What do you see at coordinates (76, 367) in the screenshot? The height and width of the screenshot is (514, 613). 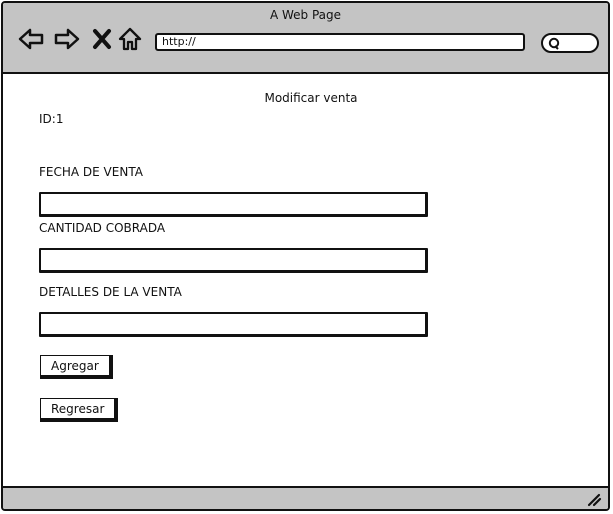 I see `add-button: Agregar` at bounding box center [76, 367].